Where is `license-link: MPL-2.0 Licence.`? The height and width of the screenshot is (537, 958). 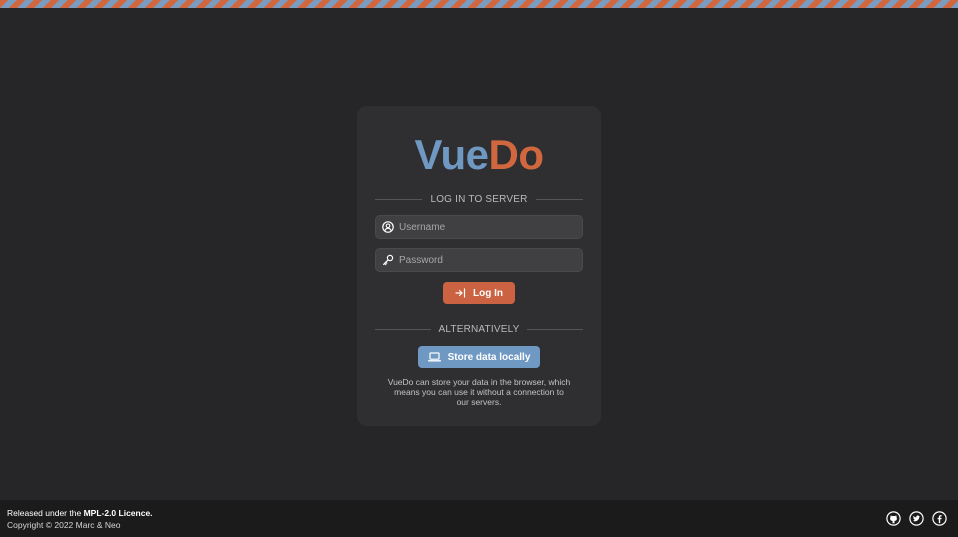 license-link: MPL-2.0 Licence. is located at coordinates (118, 513).